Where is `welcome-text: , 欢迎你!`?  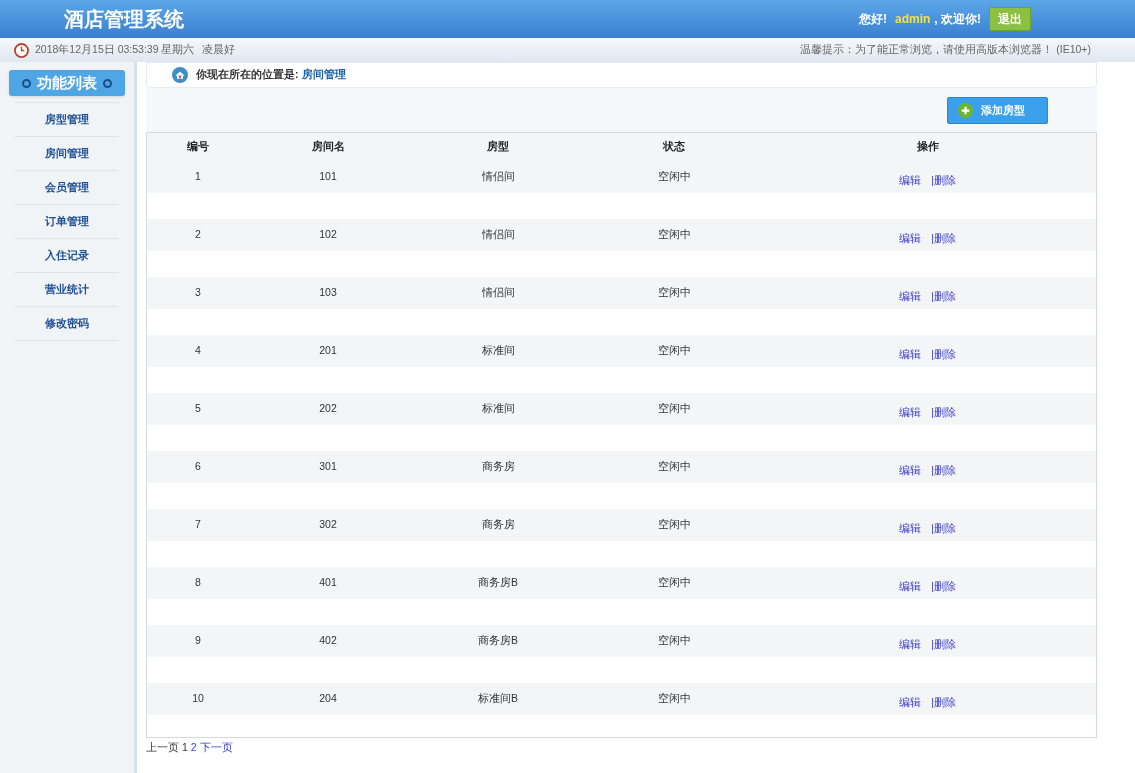 welcome-text: , 欢迎你! is located at coordinates (957, 19).